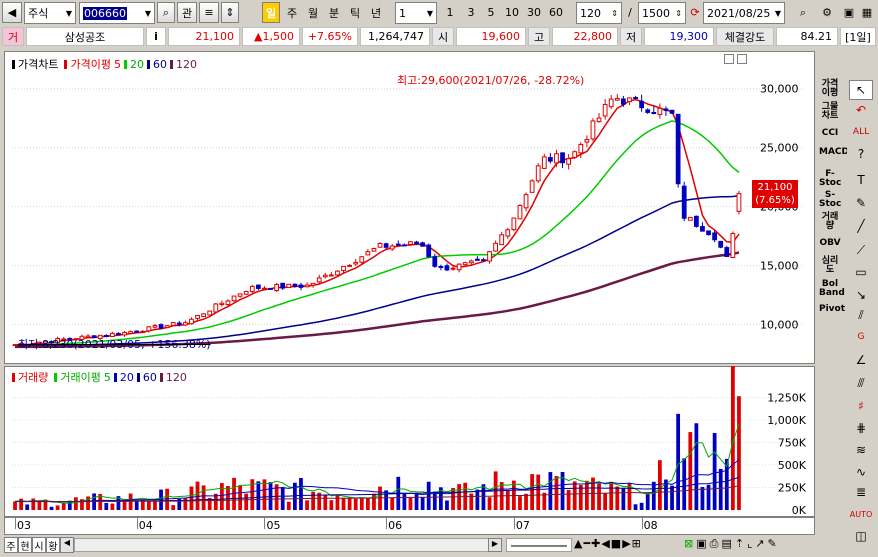 This screenshot has height=557, width=878. What do you see at coordinates (599, 13) in the screenshot?
I see `count-stepper: 120 ⇕` at bounding box center [599, 13].